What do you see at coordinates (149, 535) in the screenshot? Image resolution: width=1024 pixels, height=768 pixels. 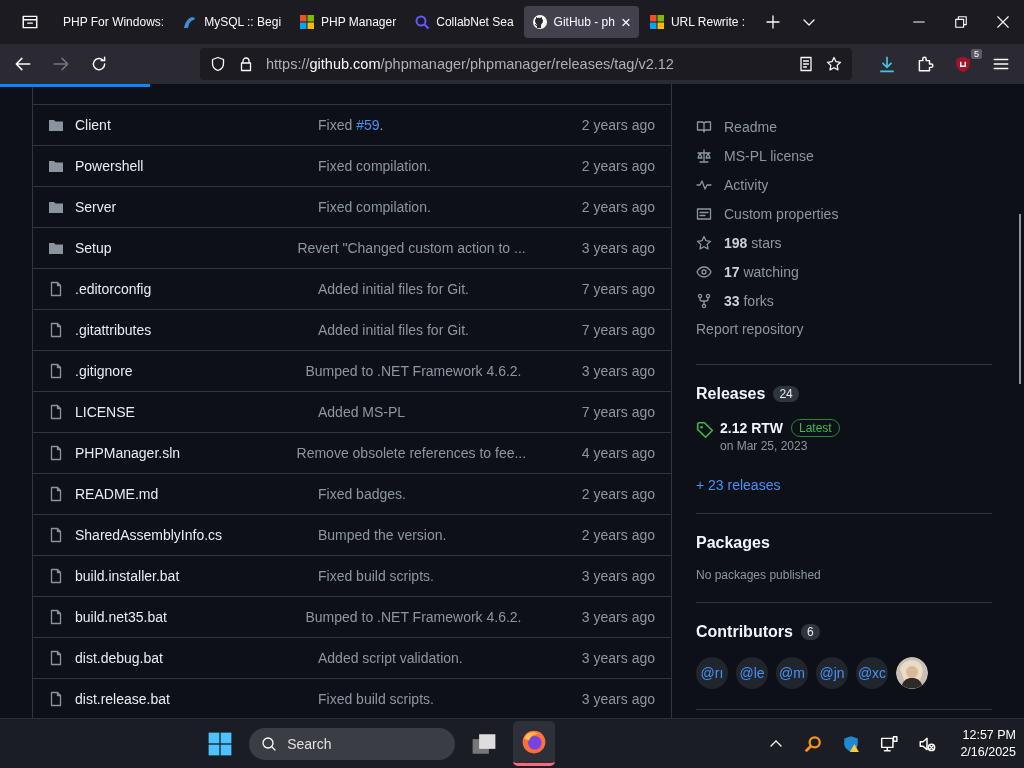 I see `file-name-link: SharedAssemblyInfo.cs` at bounding box center [149, 535].